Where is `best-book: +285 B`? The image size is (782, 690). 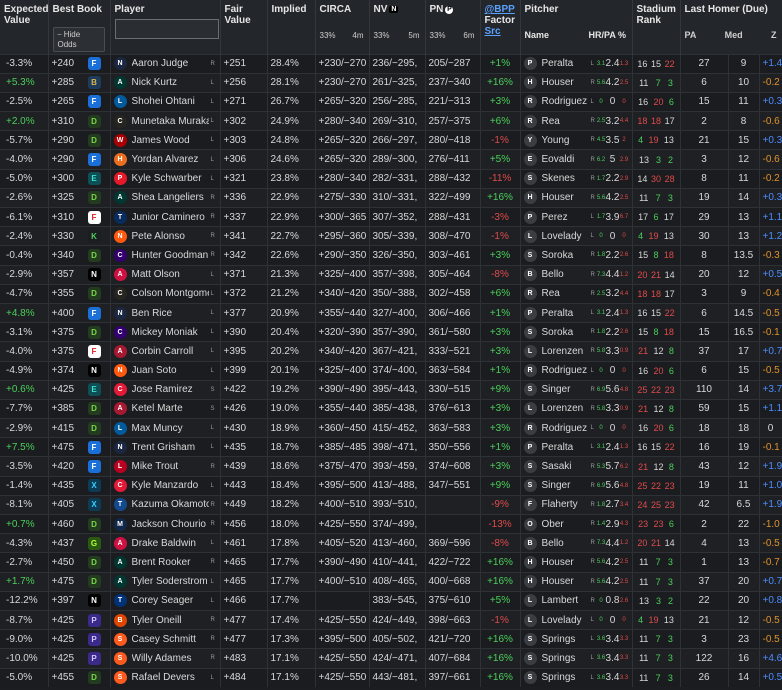 best-book: +285 B is located at coordinates (79, 83).